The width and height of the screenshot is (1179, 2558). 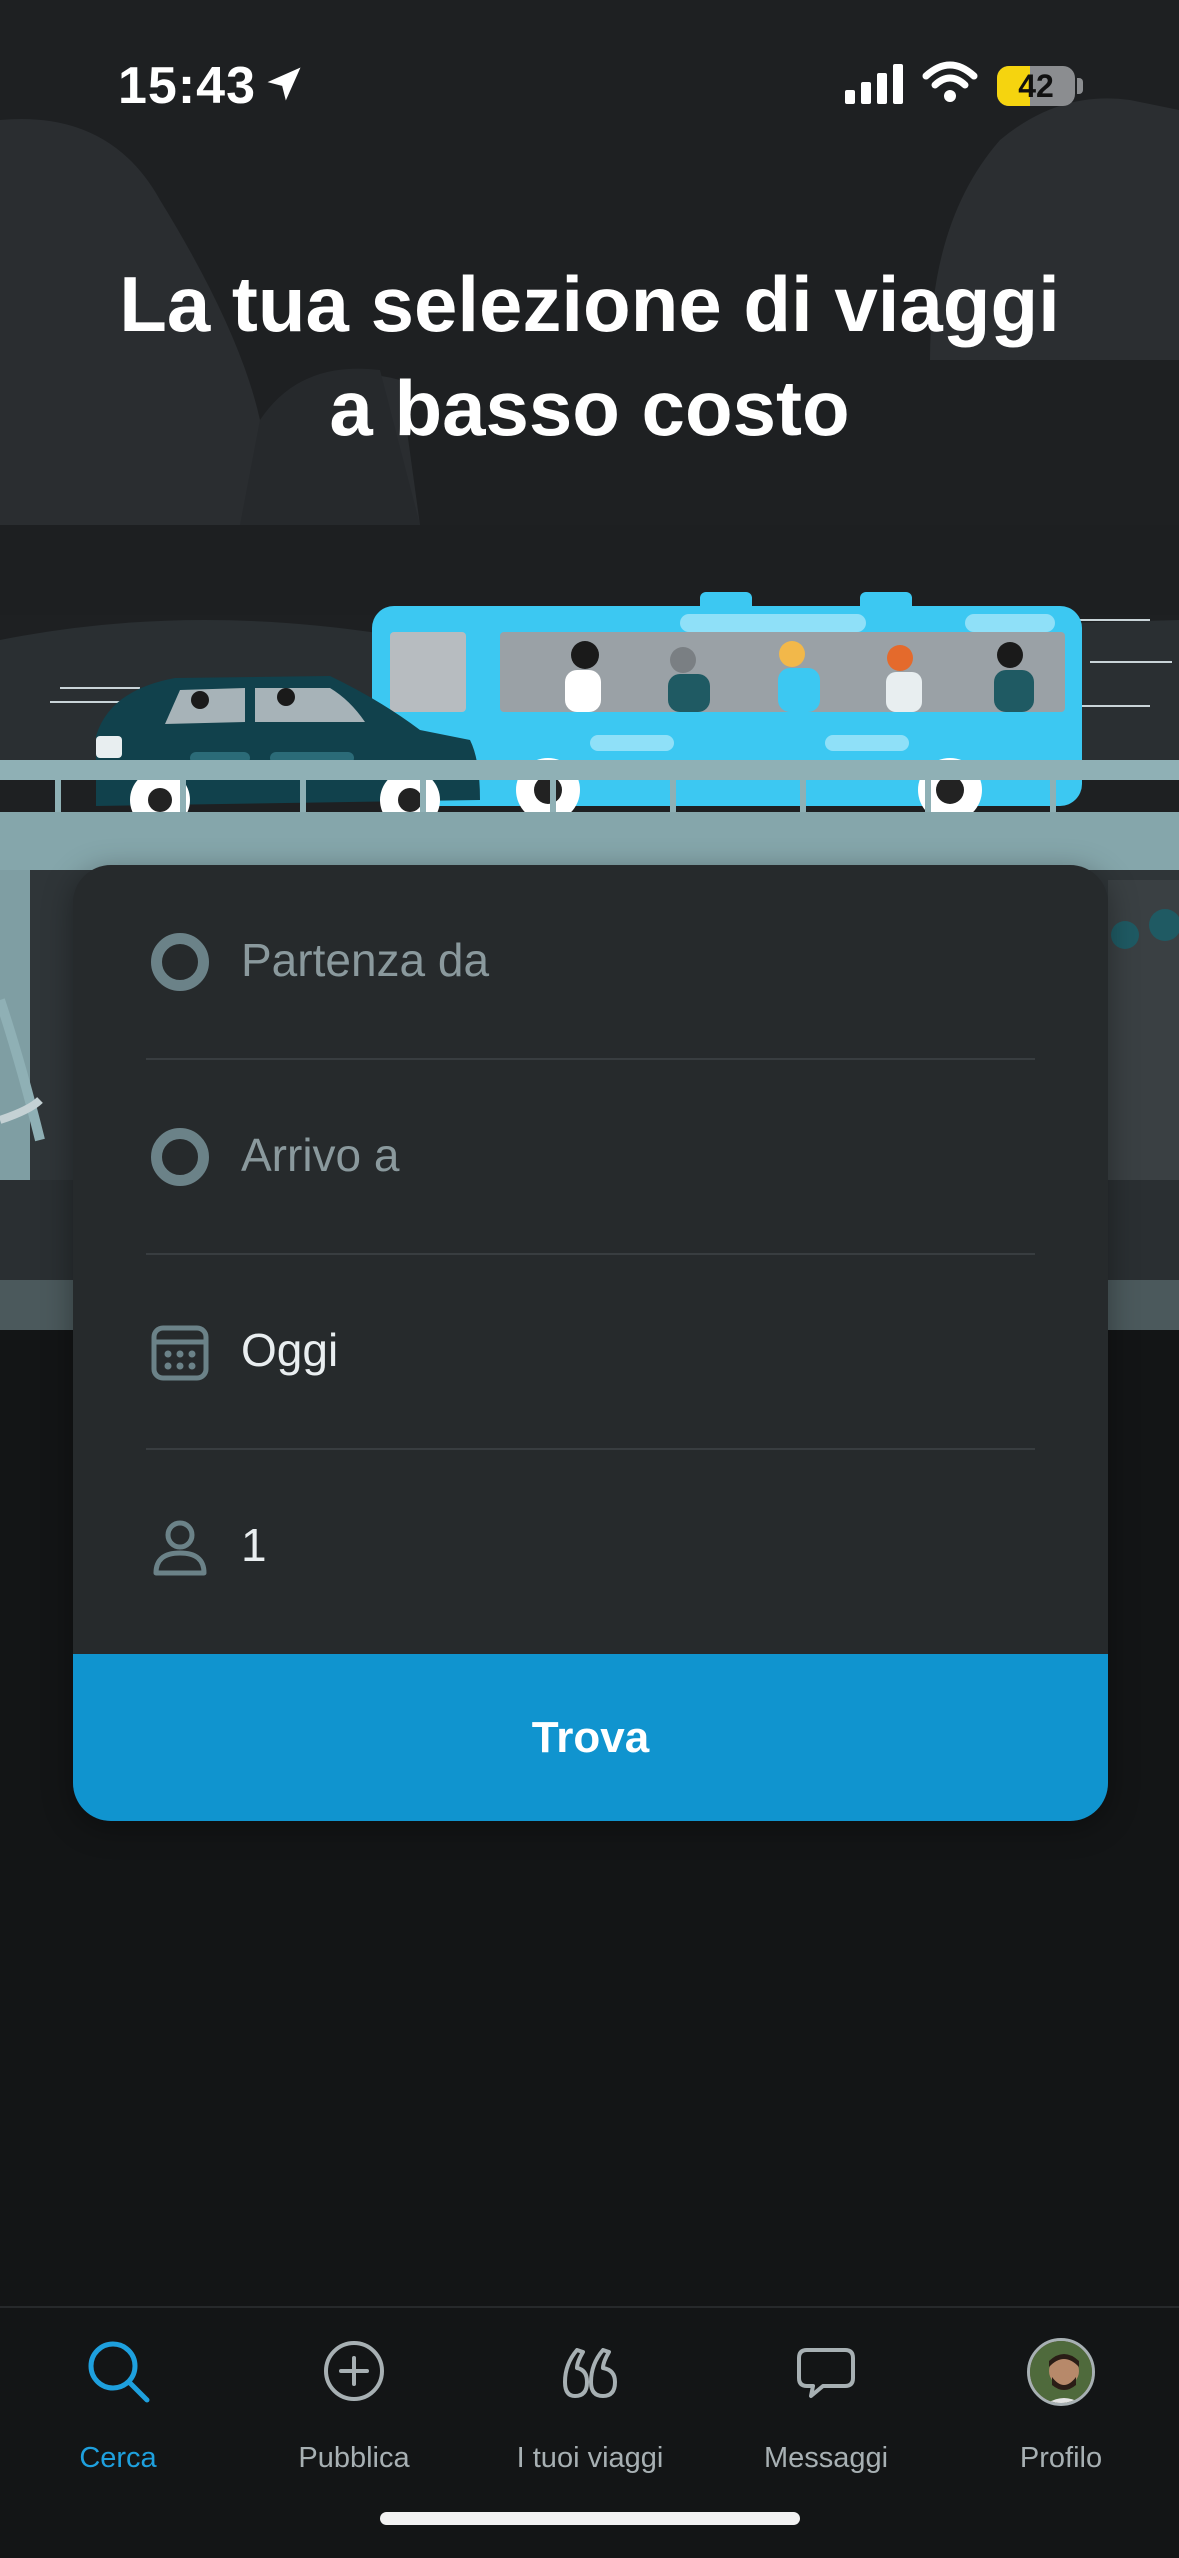 I want to click on chat-icon, so click(x=826, y=2373).